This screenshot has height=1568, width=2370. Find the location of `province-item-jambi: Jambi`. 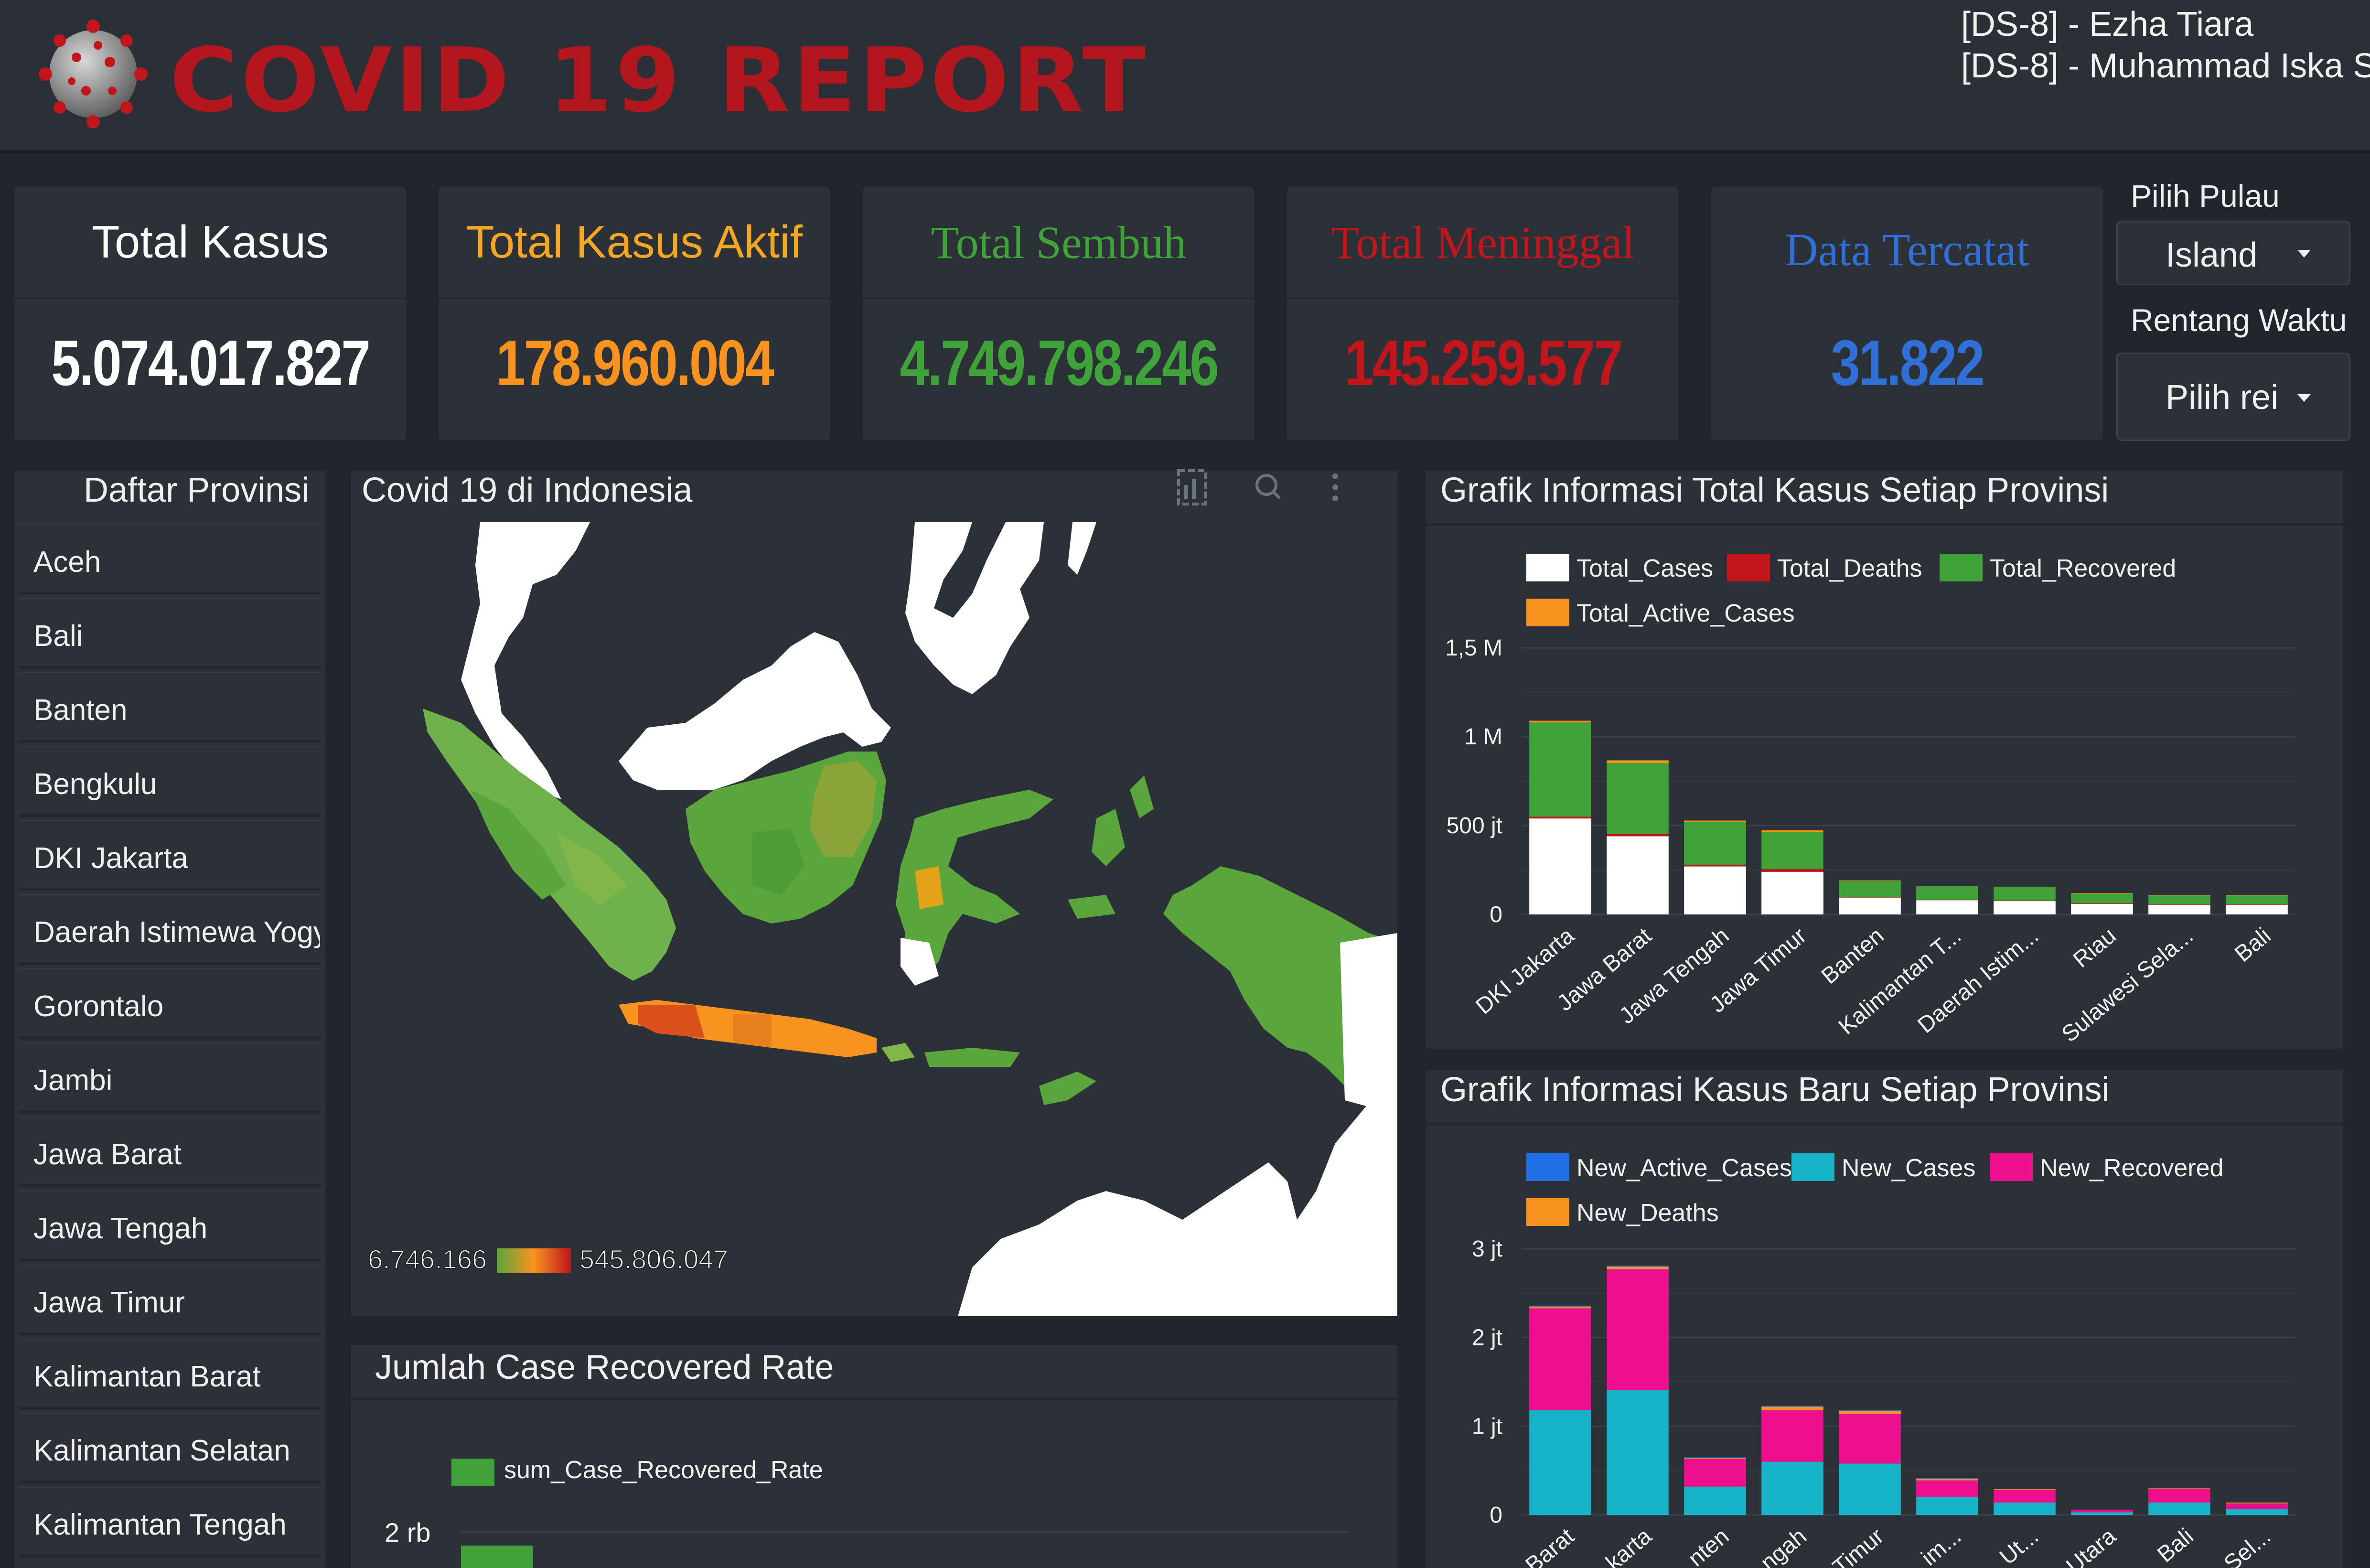

province-item-jambi: Jambi is located at coordinates (170, 1078).